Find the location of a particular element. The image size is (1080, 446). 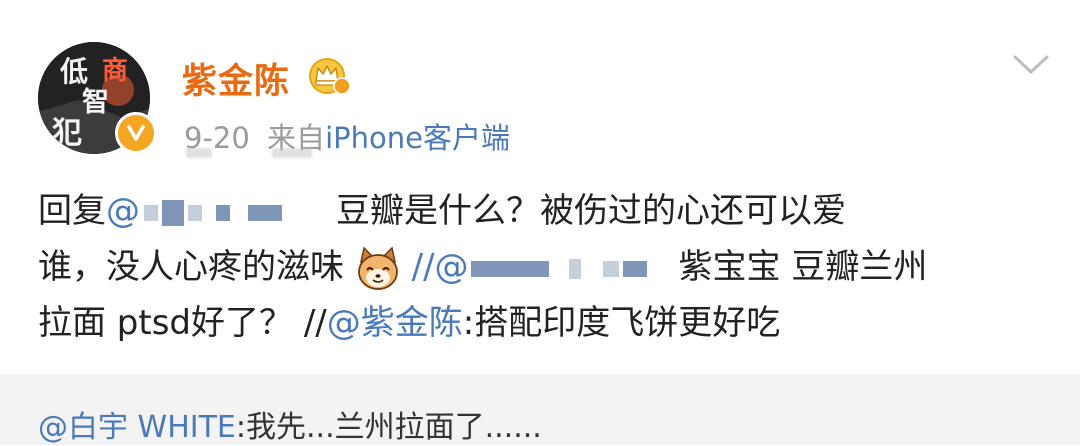

reply-text: 豆瓣是什么？被伤过的心还可以爱 is located at coordinates (591, 211).